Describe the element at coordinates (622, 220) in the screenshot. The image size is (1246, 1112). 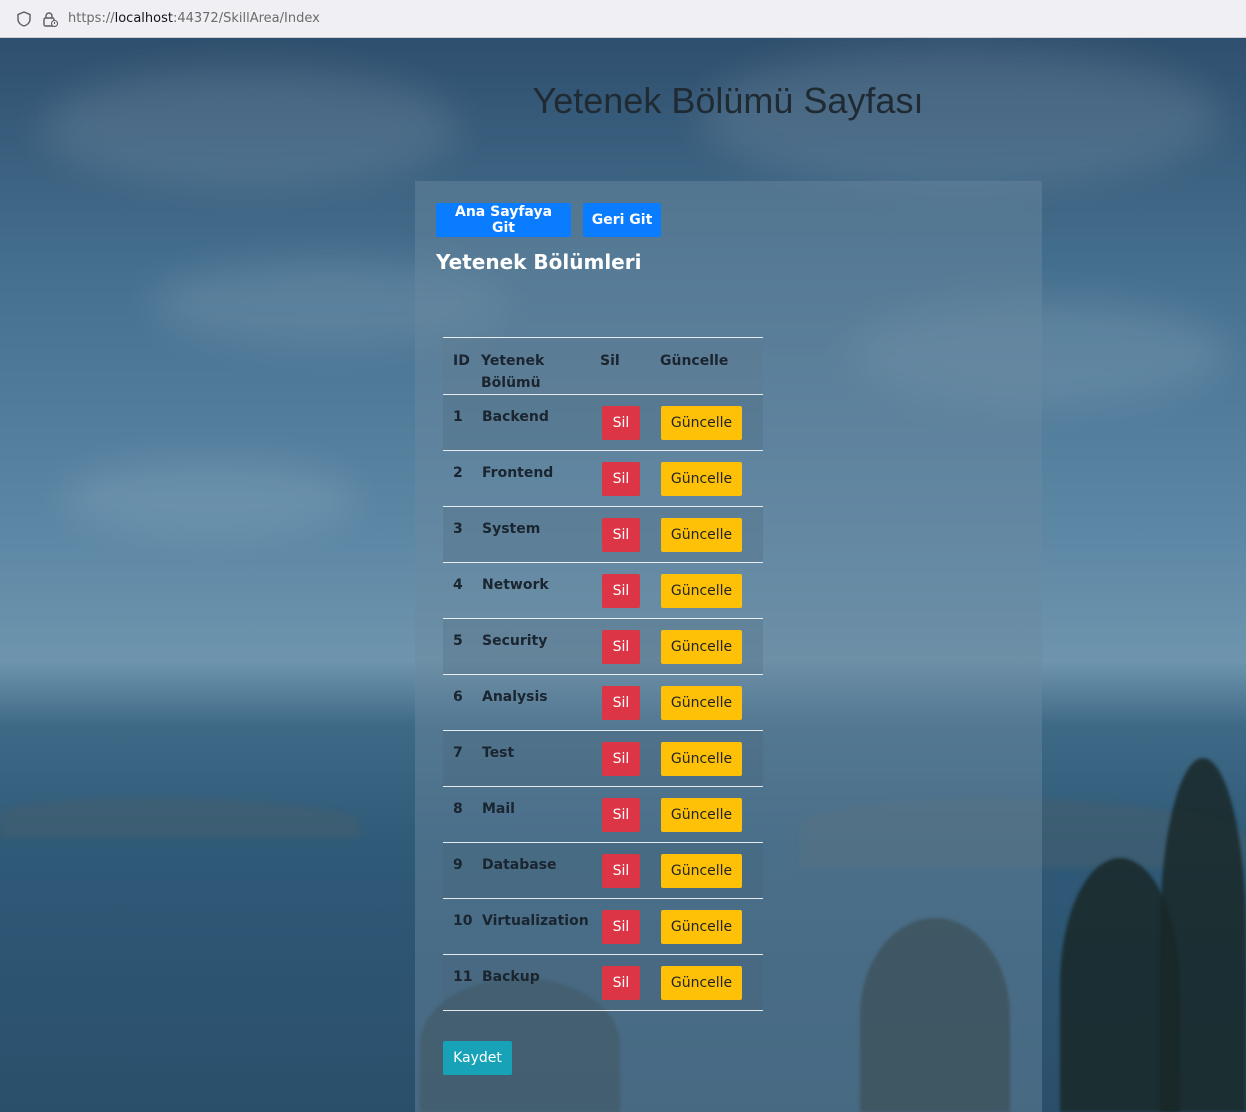
I see `back-button: Geri Git` at that location.